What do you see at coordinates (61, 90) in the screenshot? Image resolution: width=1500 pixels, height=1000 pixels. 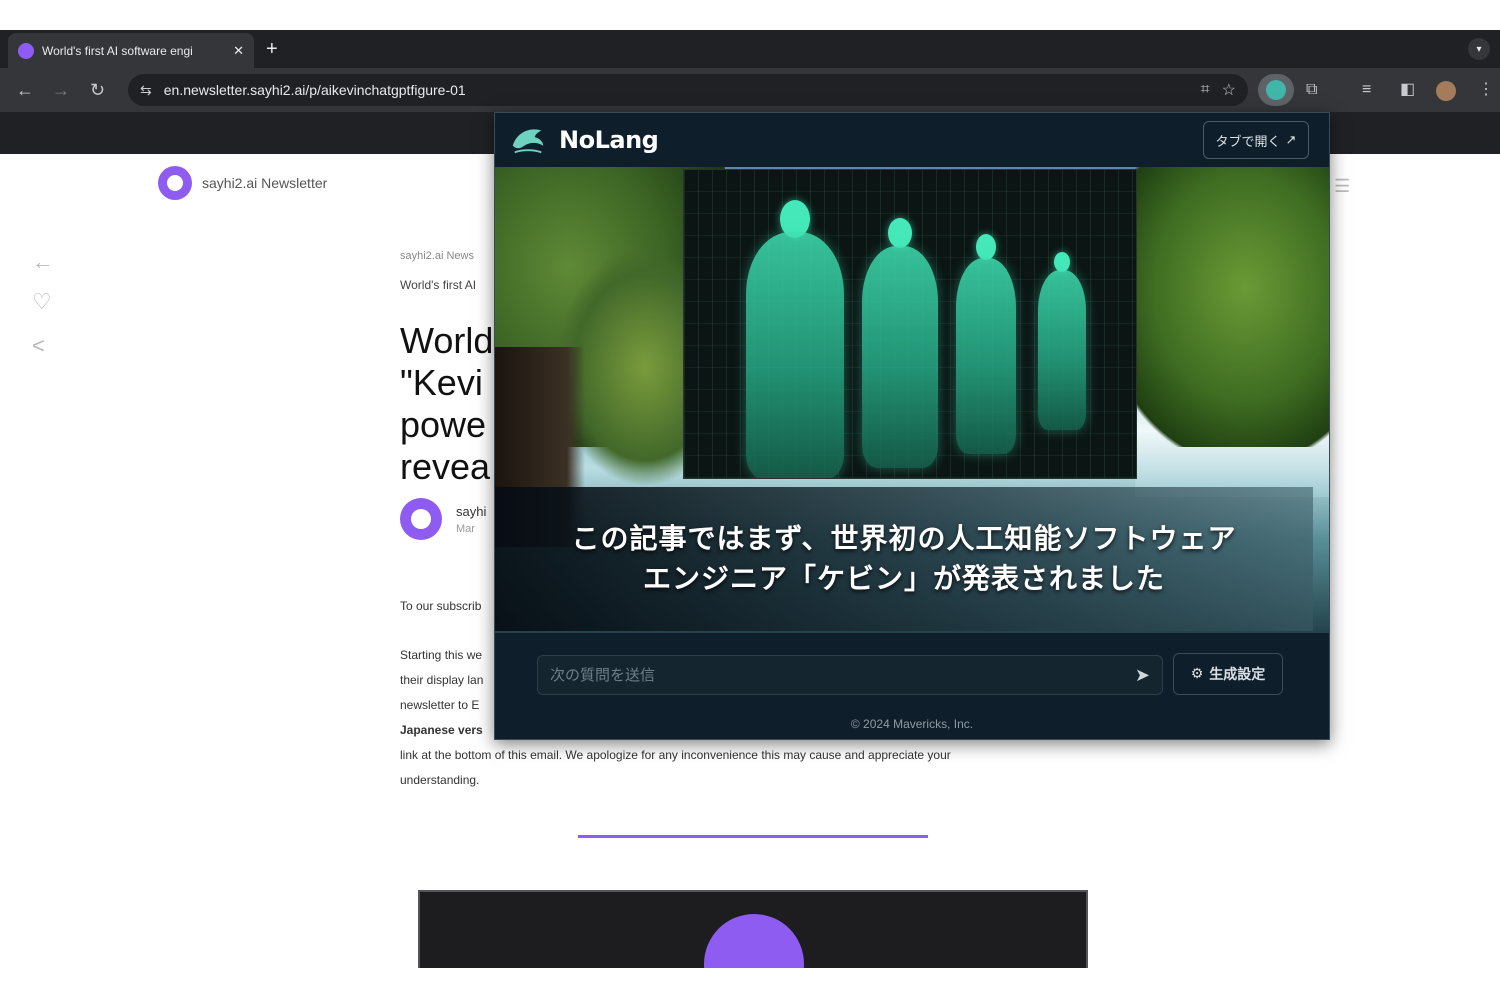 I see `forward-icon: →` at bounding box center [61, 90].